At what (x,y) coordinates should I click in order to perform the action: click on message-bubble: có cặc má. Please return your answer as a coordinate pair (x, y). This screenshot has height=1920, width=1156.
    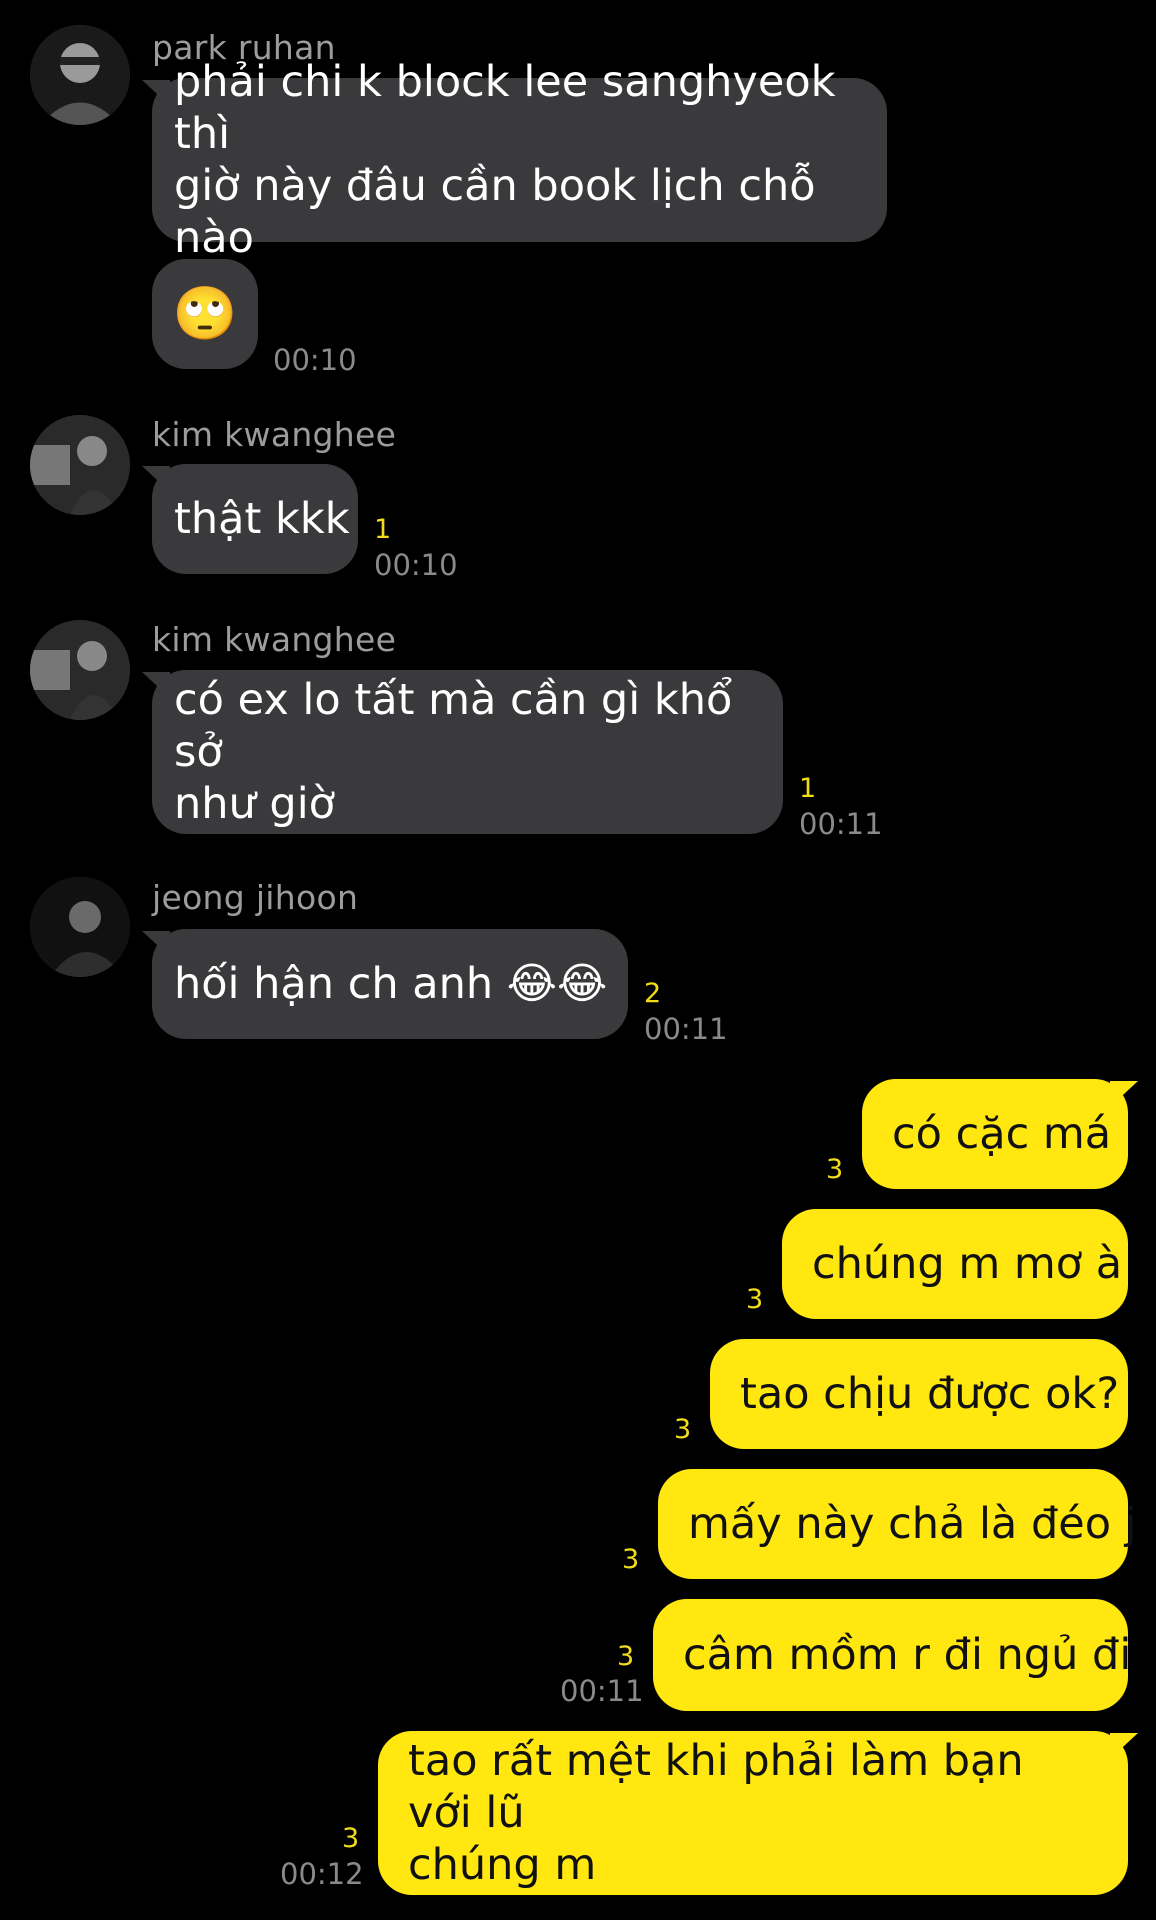
    Looking at the image, I should click on (995, 1134).